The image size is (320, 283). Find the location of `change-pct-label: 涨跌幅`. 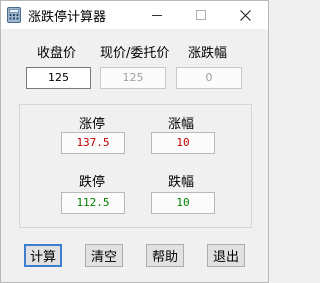

change-pct-label: 涨跌幅 is located at coordinates (208, 53).